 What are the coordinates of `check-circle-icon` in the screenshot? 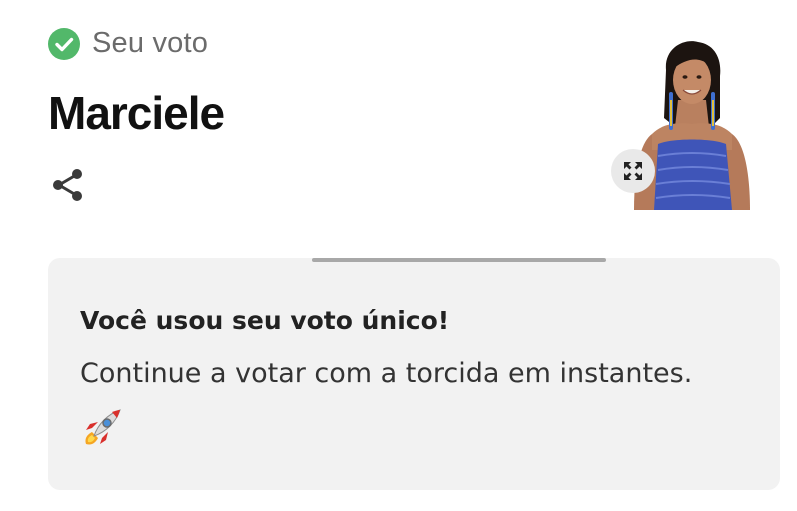 It's located at (64, 43).